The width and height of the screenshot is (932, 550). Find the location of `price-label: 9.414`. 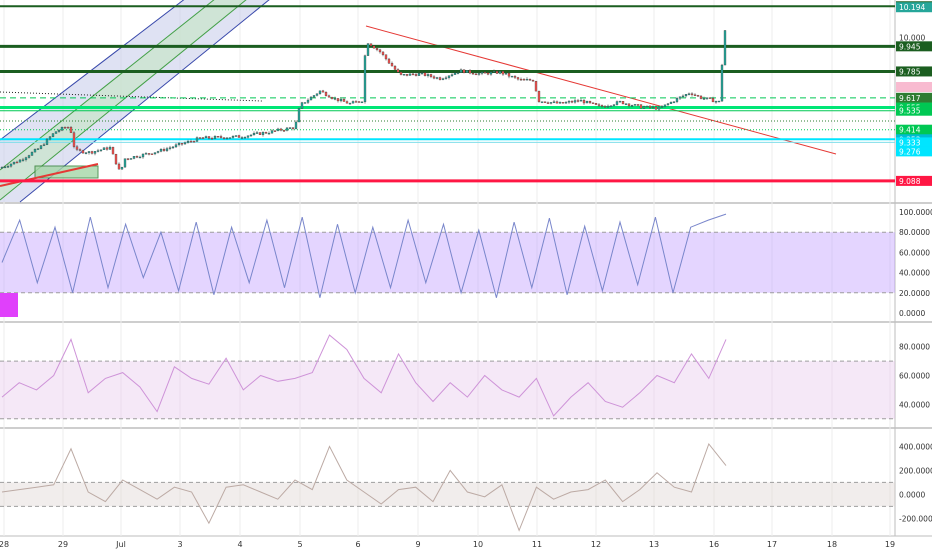

price-label: 9.414 is located at coordinates (910, 130).